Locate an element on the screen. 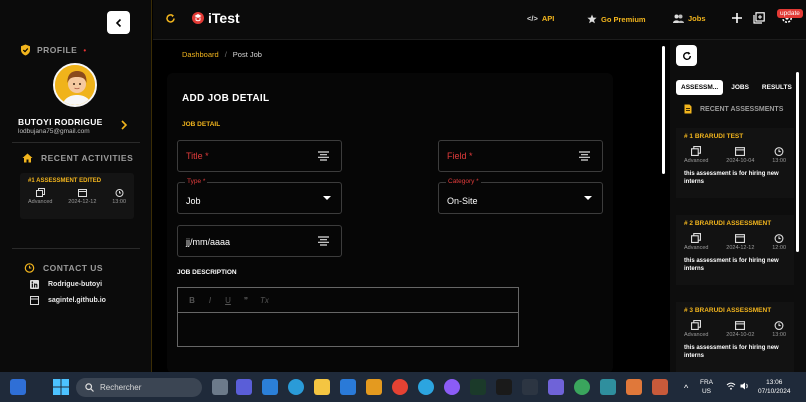  language-indicator: FRA US is located at coordinates (706, 388).